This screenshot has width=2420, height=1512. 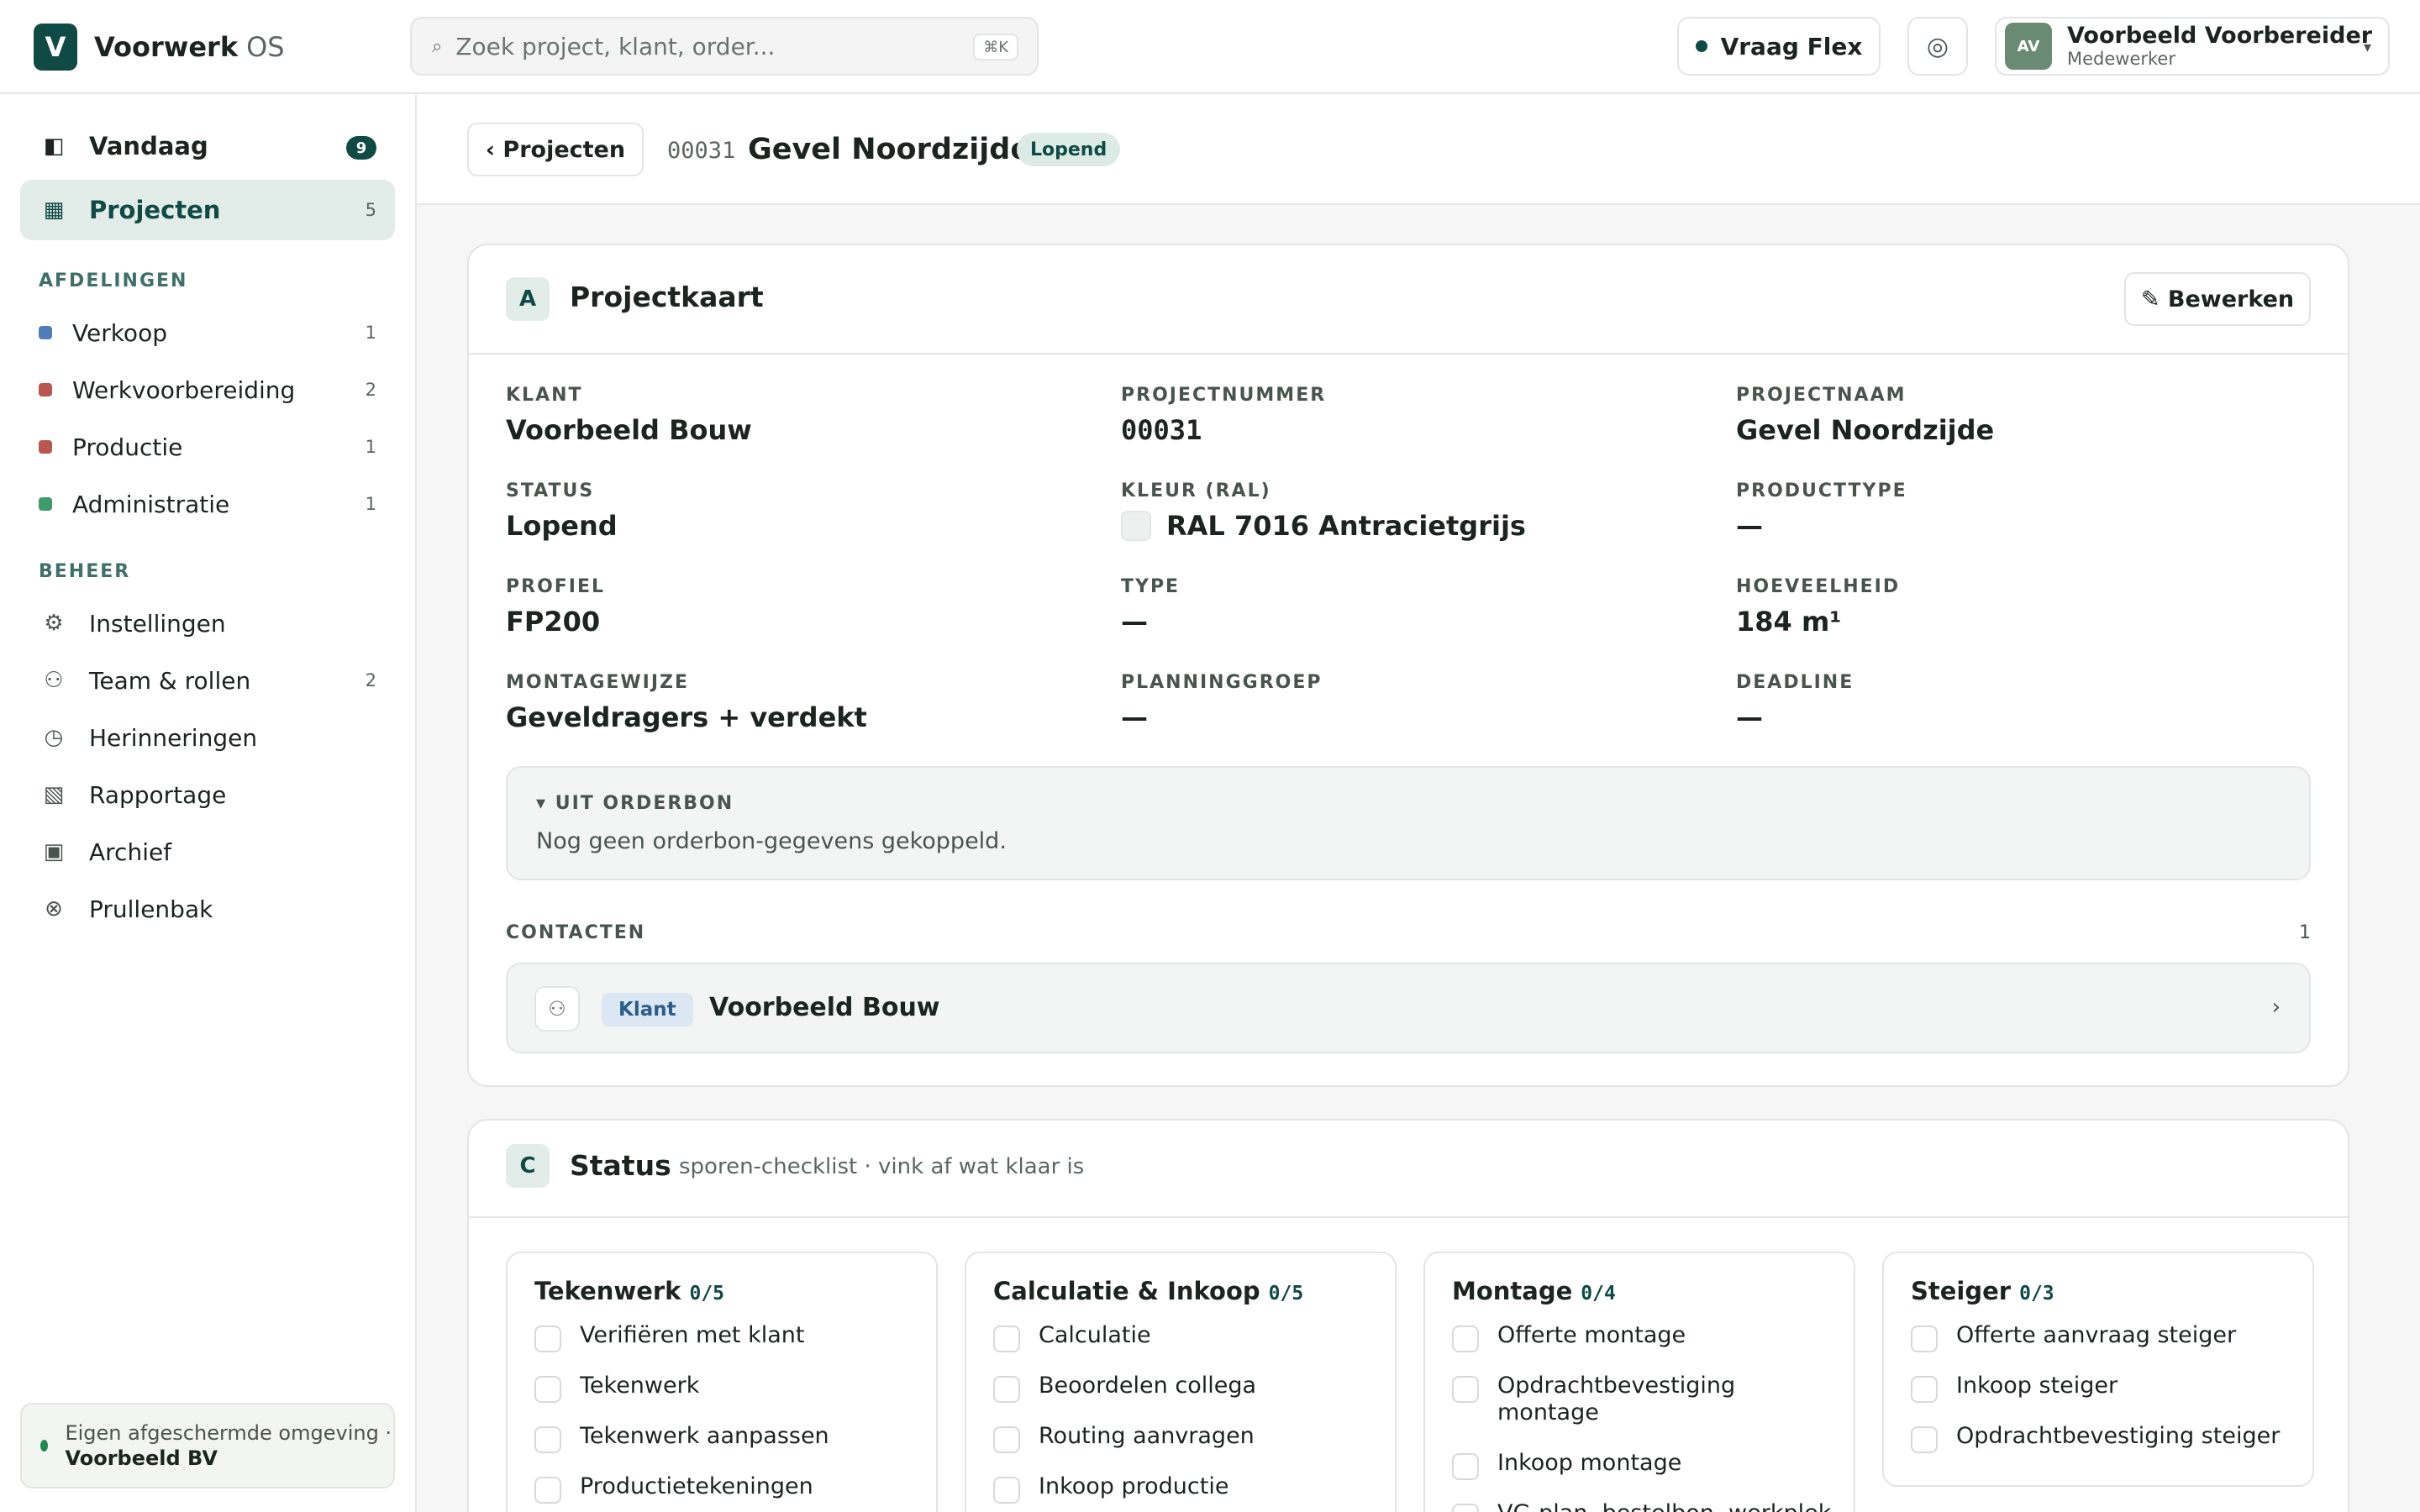 I want to click on sidebar-item-team: ⚇ Team & rollen 2, so click(x=207, y=680).